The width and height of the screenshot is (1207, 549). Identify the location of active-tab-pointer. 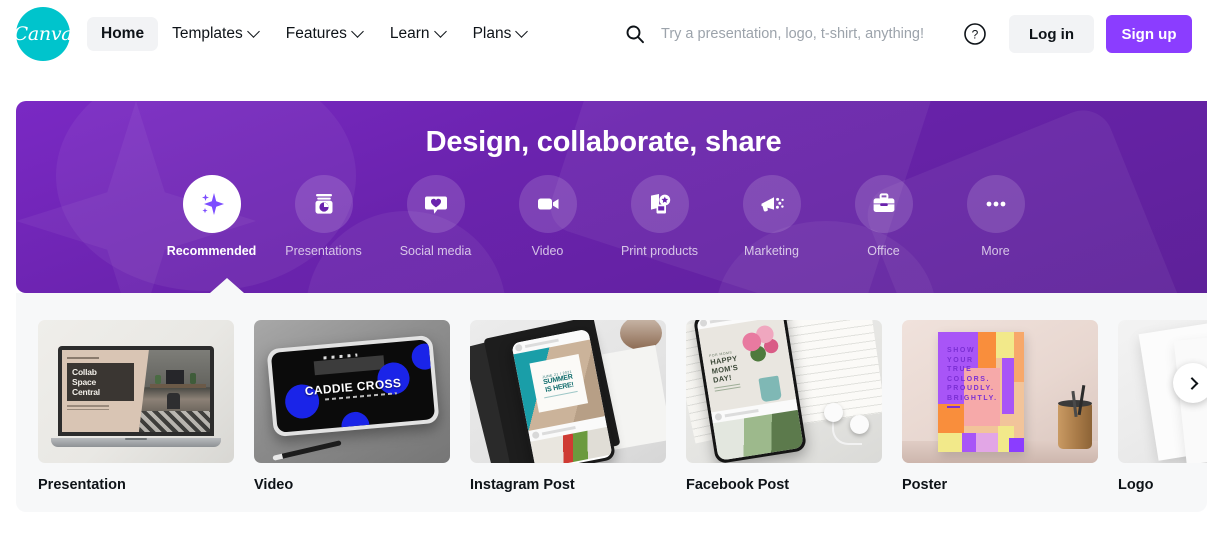
(227, 285).